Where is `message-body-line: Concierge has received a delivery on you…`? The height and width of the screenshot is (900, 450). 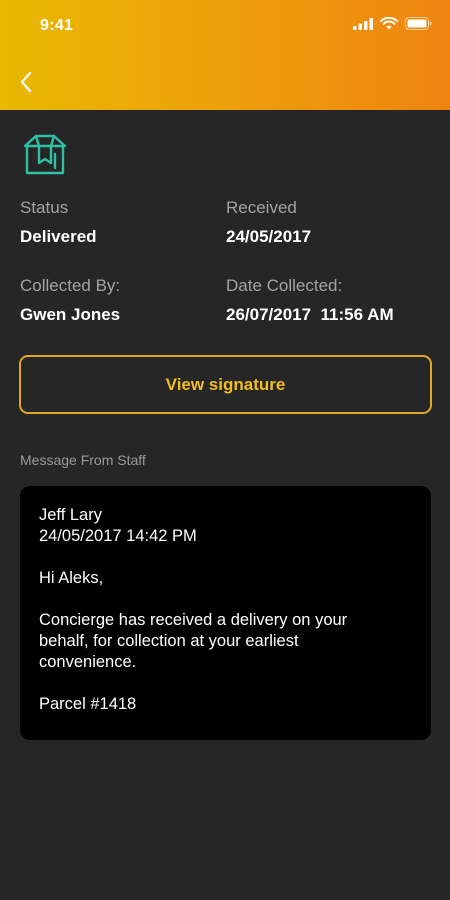
message-body-line: Concierge has received a delivery on you… is located at coordinates (193, 620).